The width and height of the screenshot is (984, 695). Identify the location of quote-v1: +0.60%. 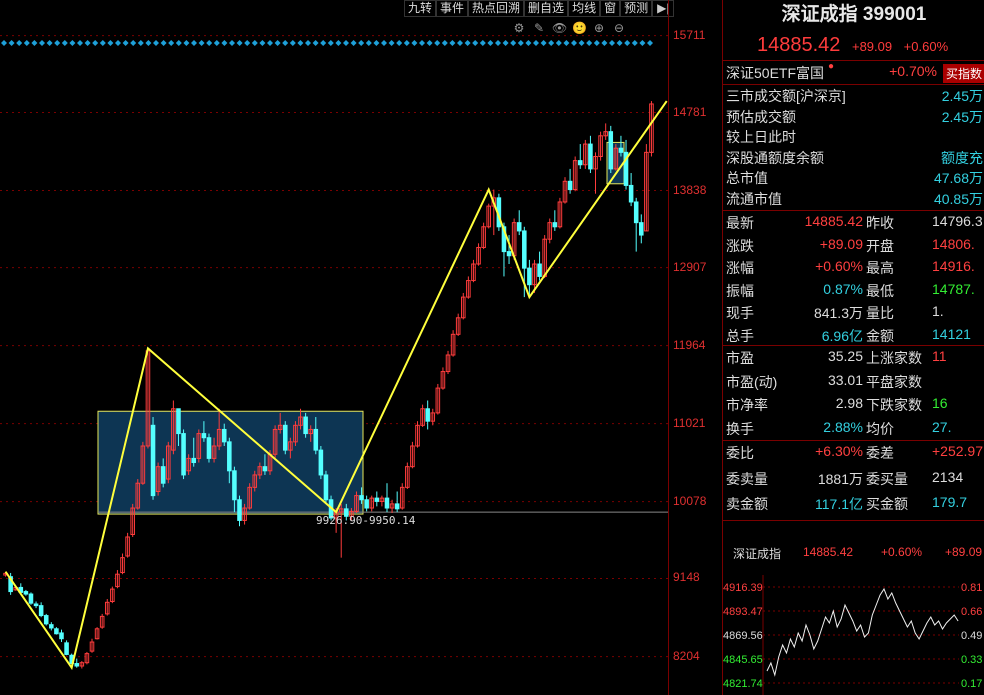
(839, 266).